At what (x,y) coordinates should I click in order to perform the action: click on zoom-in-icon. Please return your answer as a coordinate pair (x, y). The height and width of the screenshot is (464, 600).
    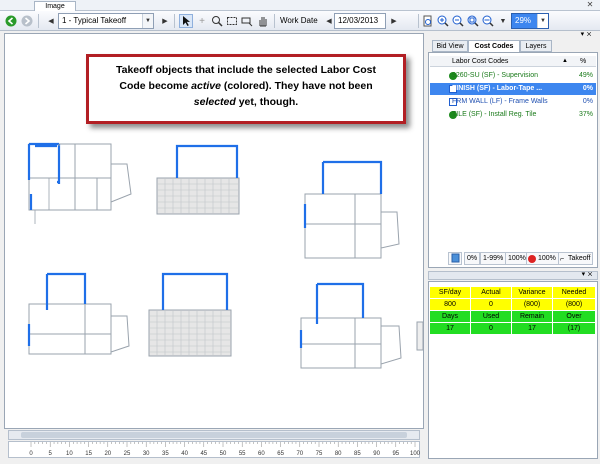
    Looking at the image, I should click on (443, 21).